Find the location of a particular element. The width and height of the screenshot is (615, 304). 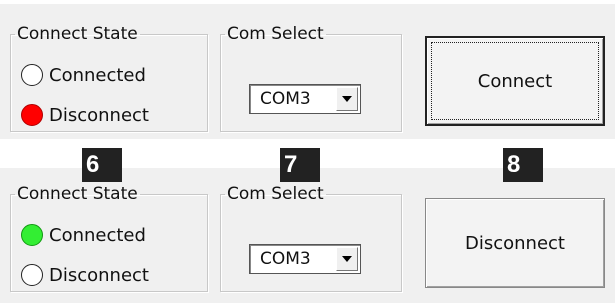

disconnect-button-label: Disconnect is located at coordinates (515, 243).